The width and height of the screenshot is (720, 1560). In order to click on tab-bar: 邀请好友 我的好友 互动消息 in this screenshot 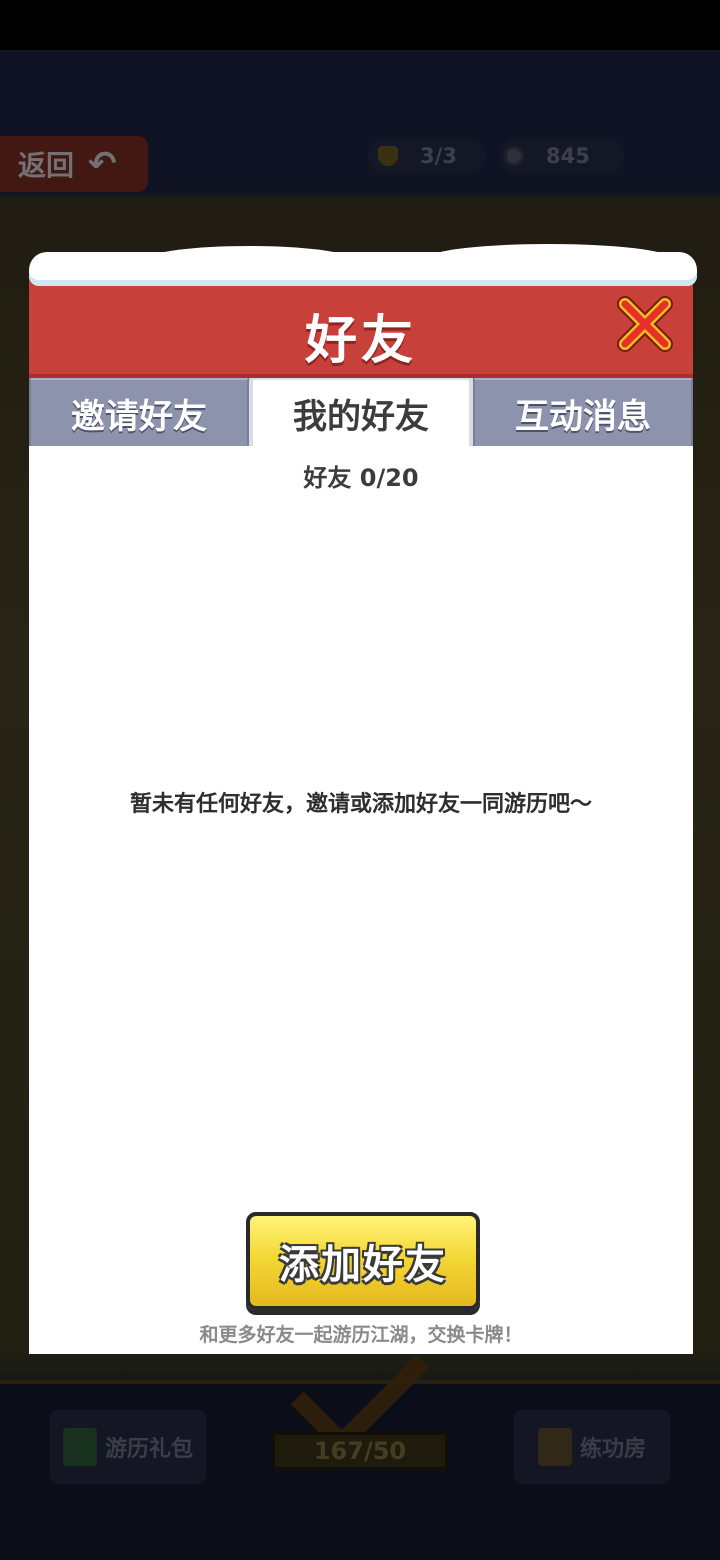, I will do `click(361, 411)`.